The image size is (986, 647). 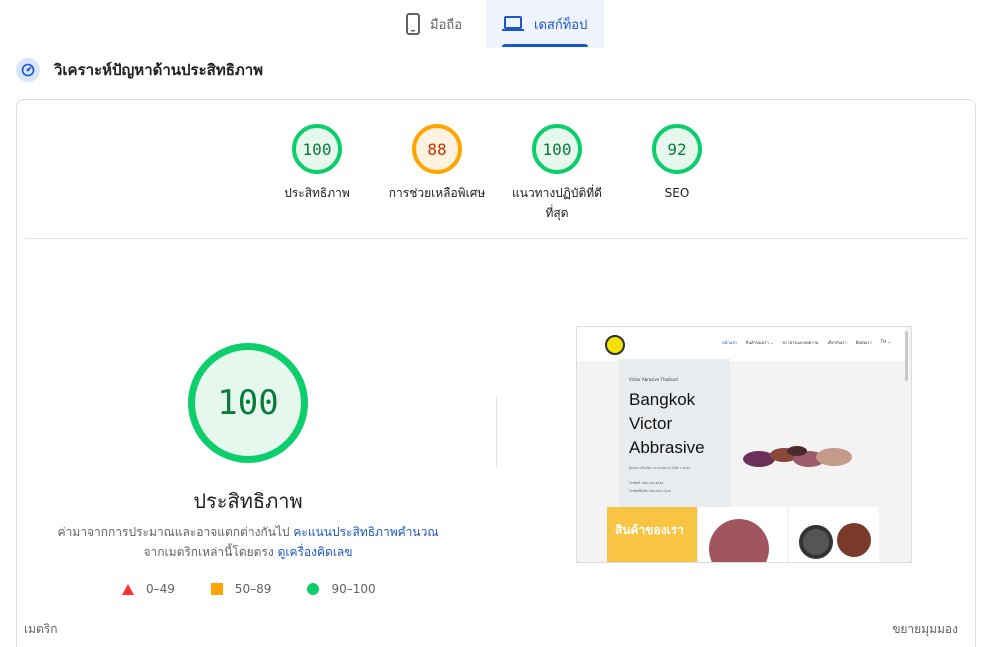 What do you see at coordinates (317, 149) in the screenshot?
I see `gauge-performance-score: 100` at bounding box center [317, 149].